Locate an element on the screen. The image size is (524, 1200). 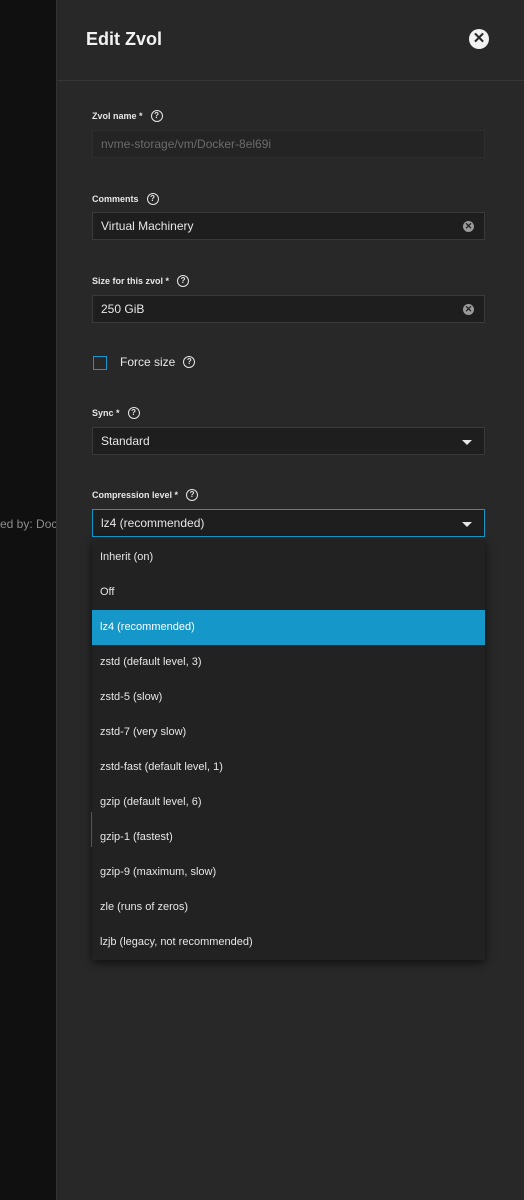
comments-label-text: Comments is located at coordinates (115, 199).